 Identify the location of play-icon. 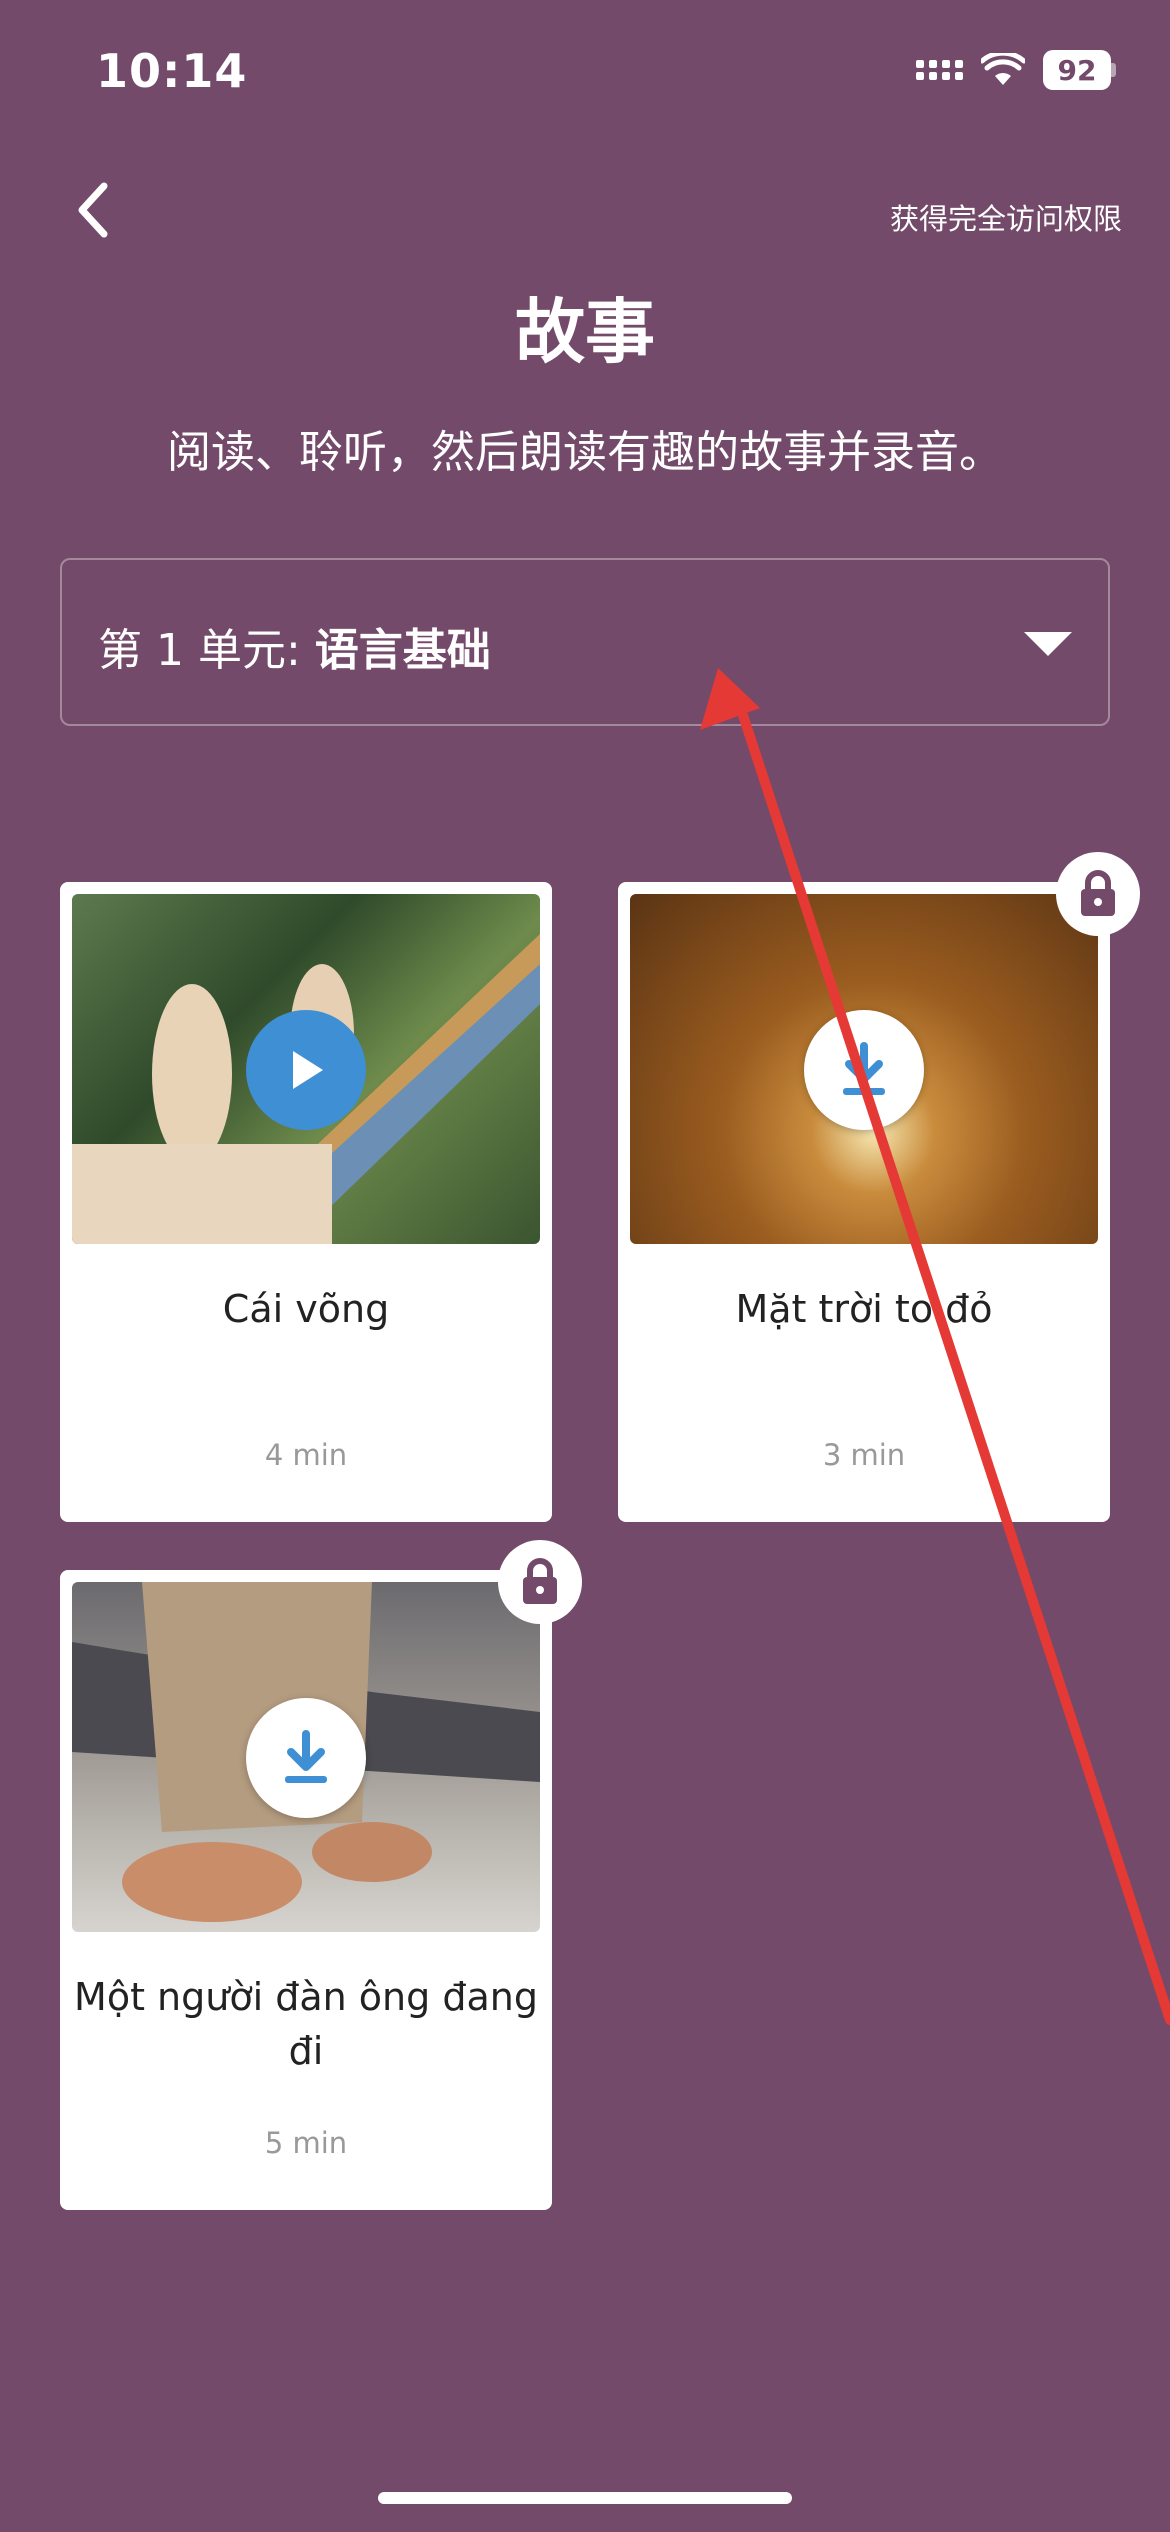
(308, 1070).